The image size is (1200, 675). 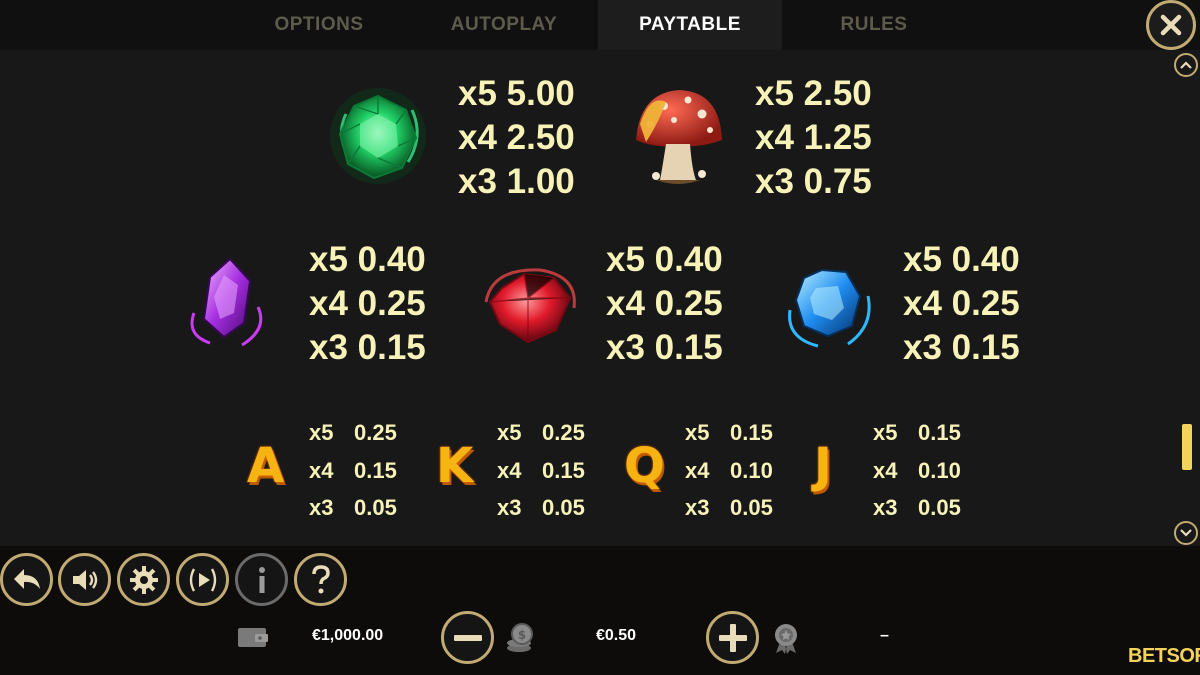 I want to click on chevron-up-icon, so click(x=1186, y=65).